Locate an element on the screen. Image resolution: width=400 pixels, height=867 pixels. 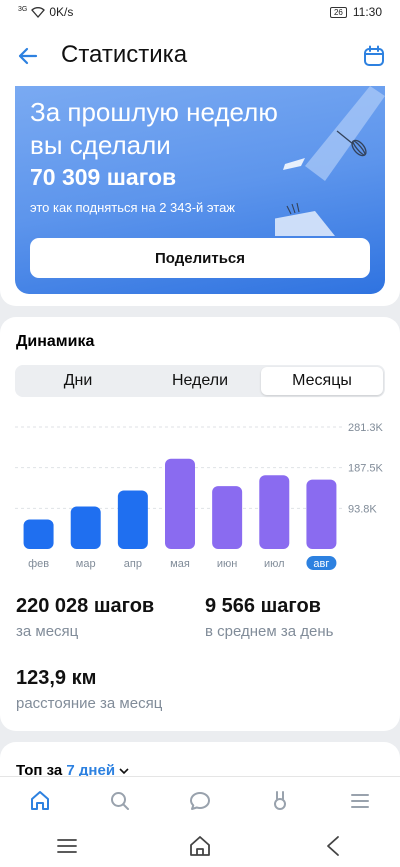
search-icon is located at coordinates (120, 800).